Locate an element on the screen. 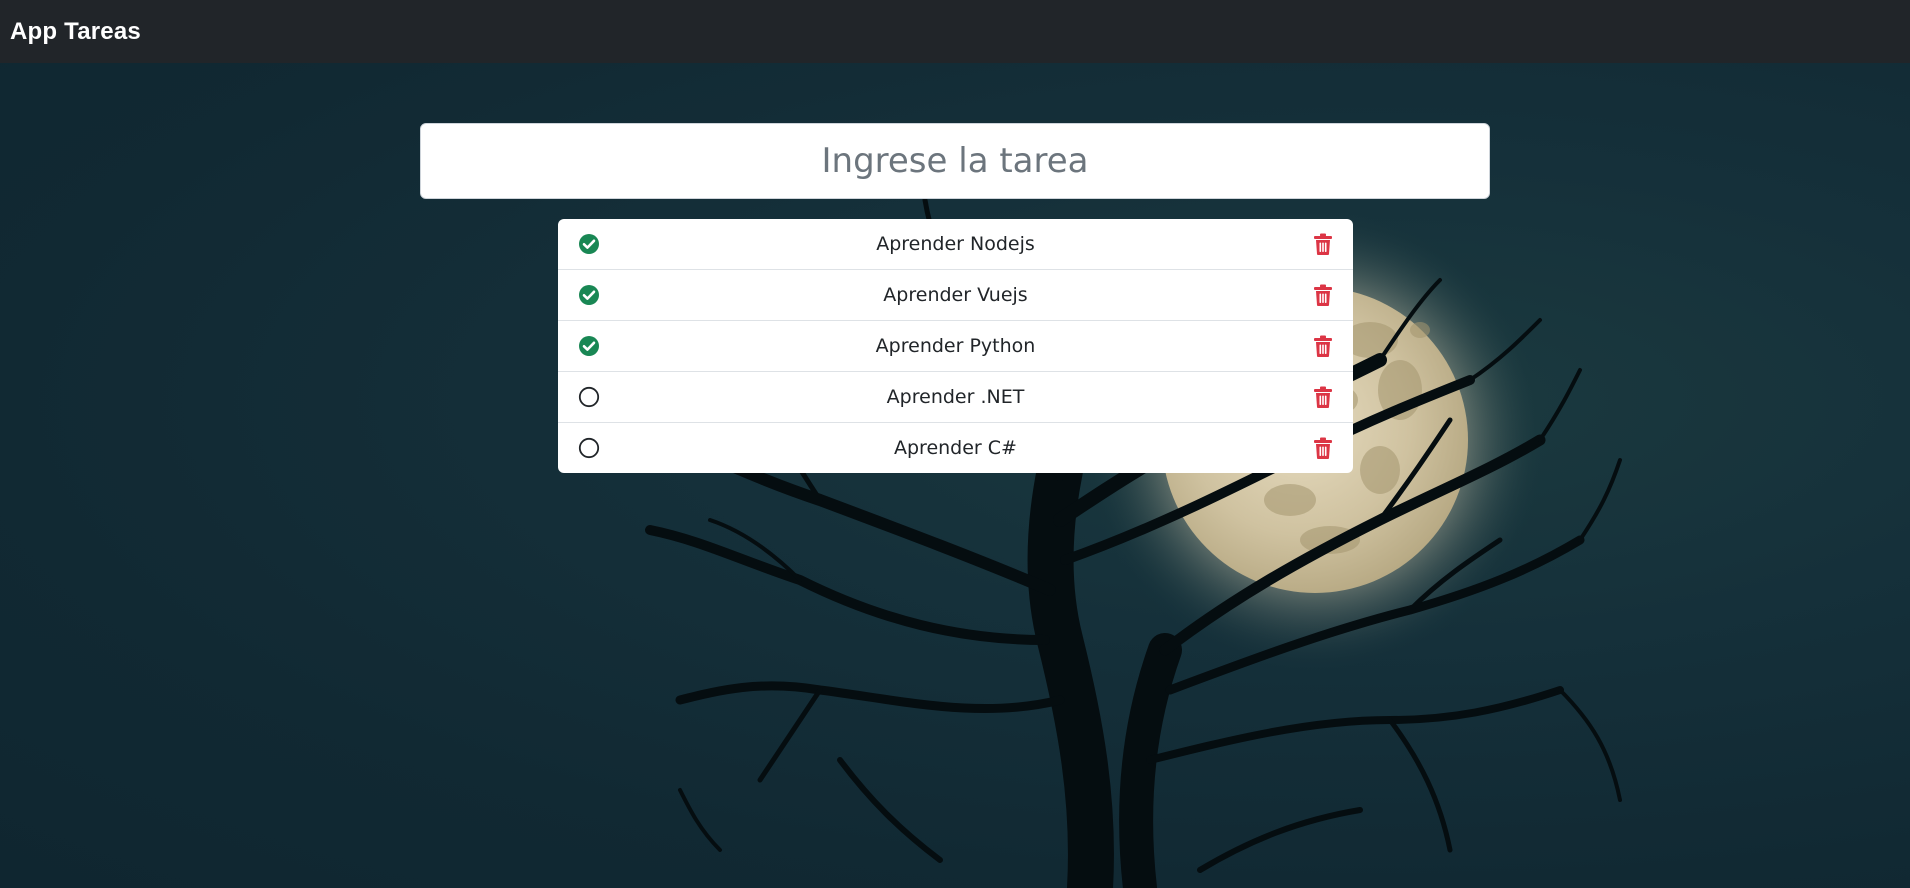 This screenshot has width=1910, height=888. task-item: Aprender C# is located at coordinates (955, 448).